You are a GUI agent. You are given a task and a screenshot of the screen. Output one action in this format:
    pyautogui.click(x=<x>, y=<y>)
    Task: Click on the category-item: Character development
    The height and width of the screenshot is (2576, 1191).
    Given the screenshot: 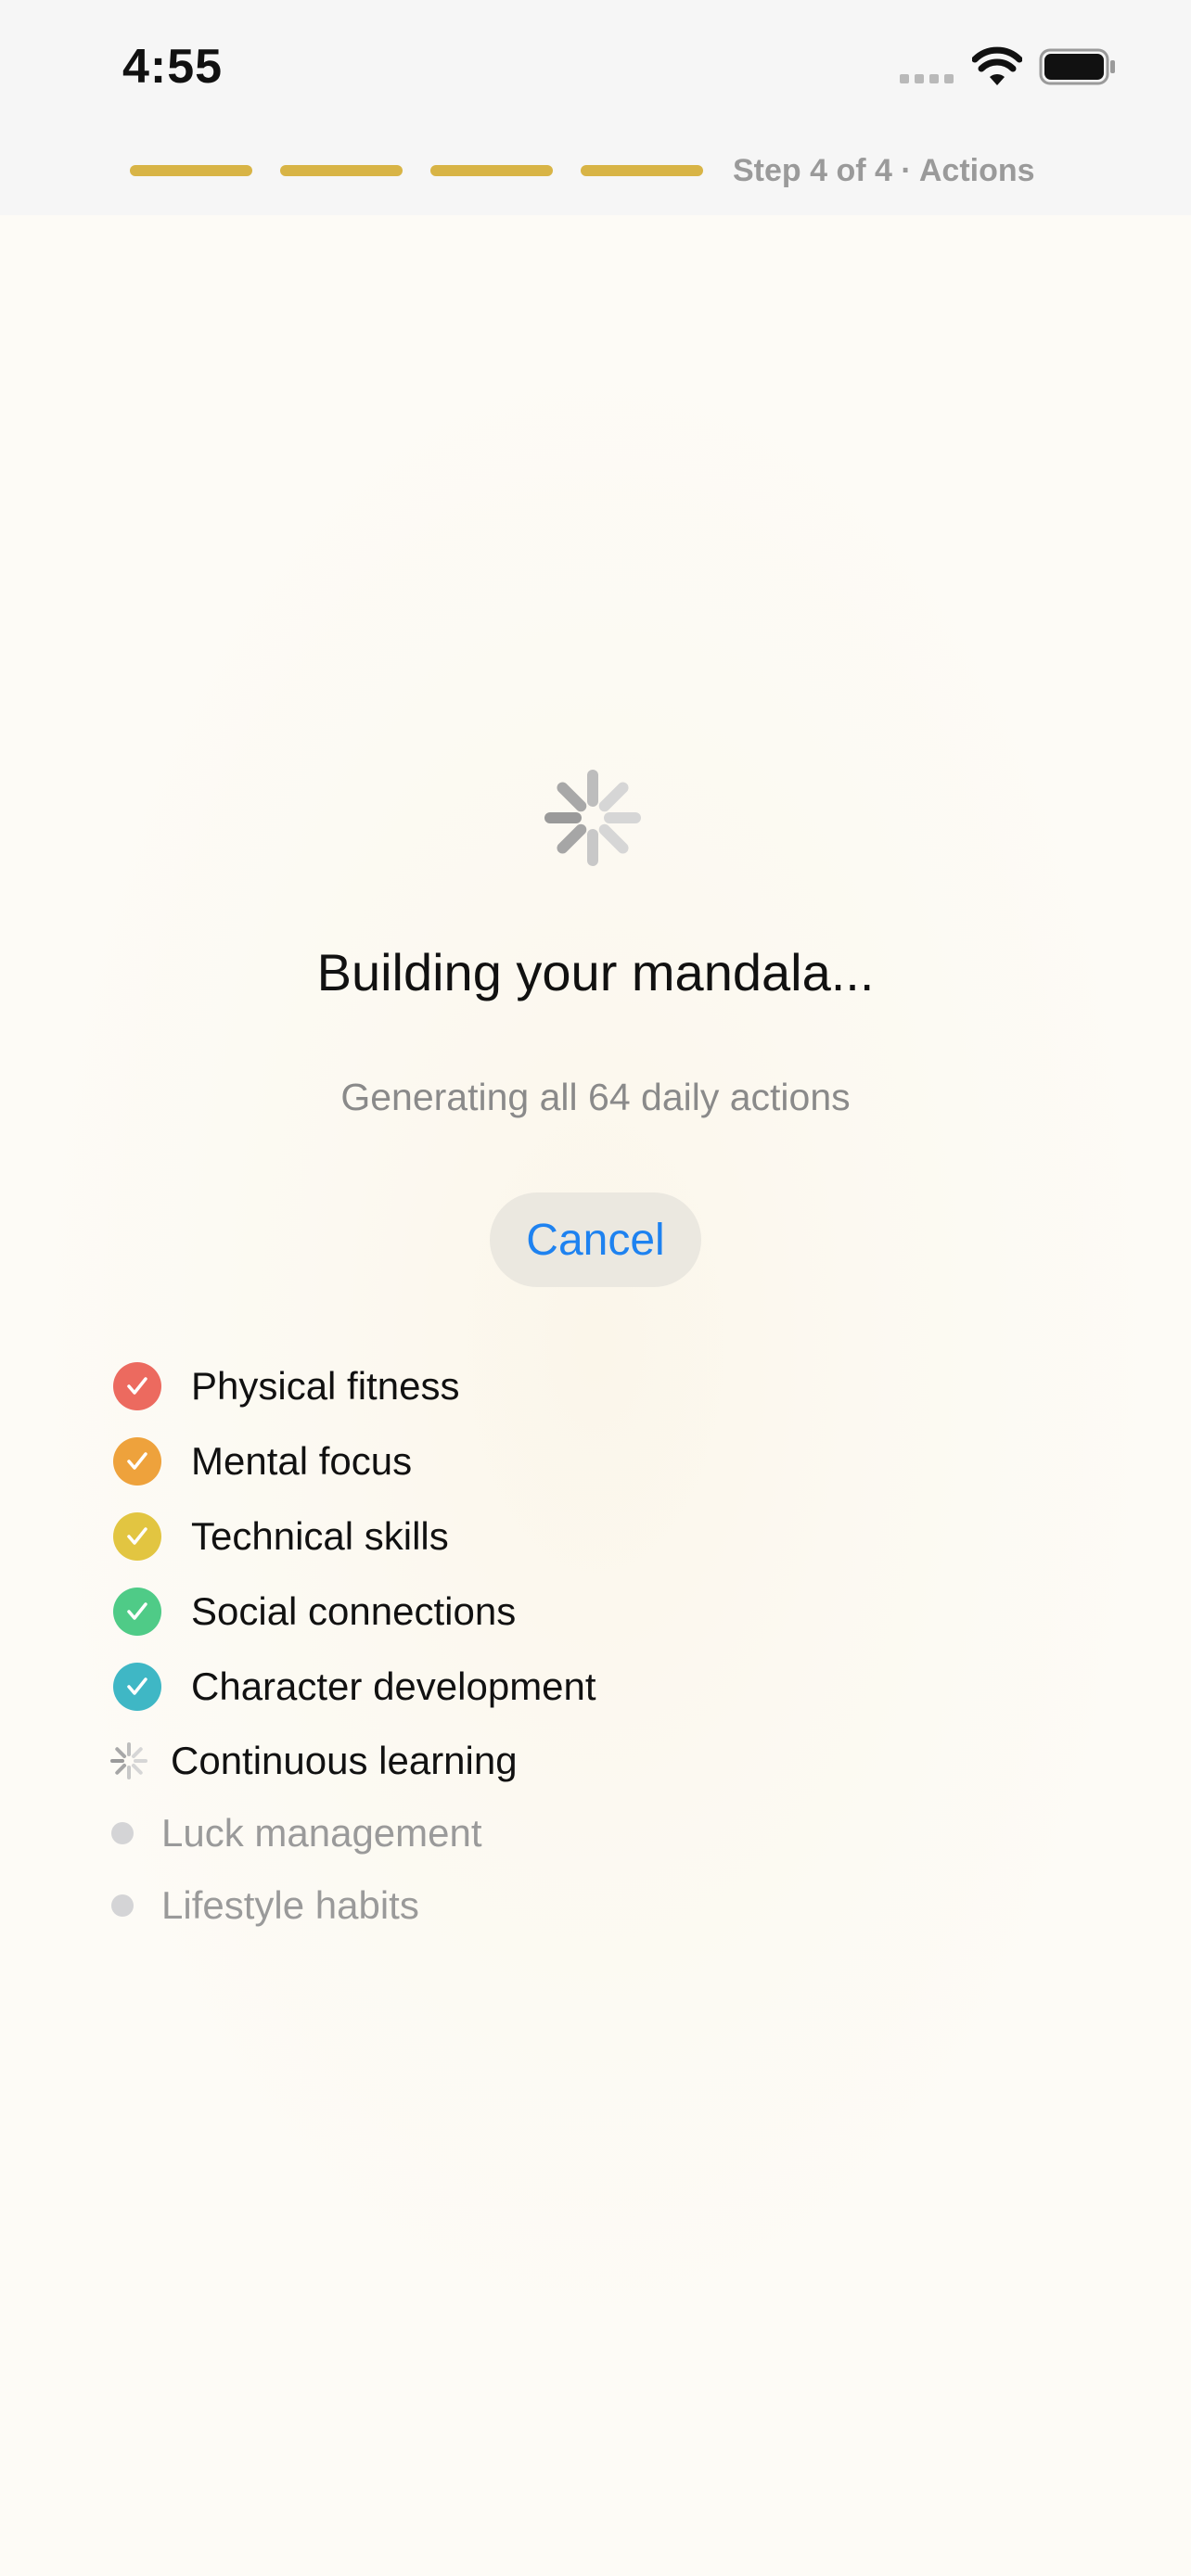 What is the action you would take?
    pyautogui.click(x=354, y=1686)
    